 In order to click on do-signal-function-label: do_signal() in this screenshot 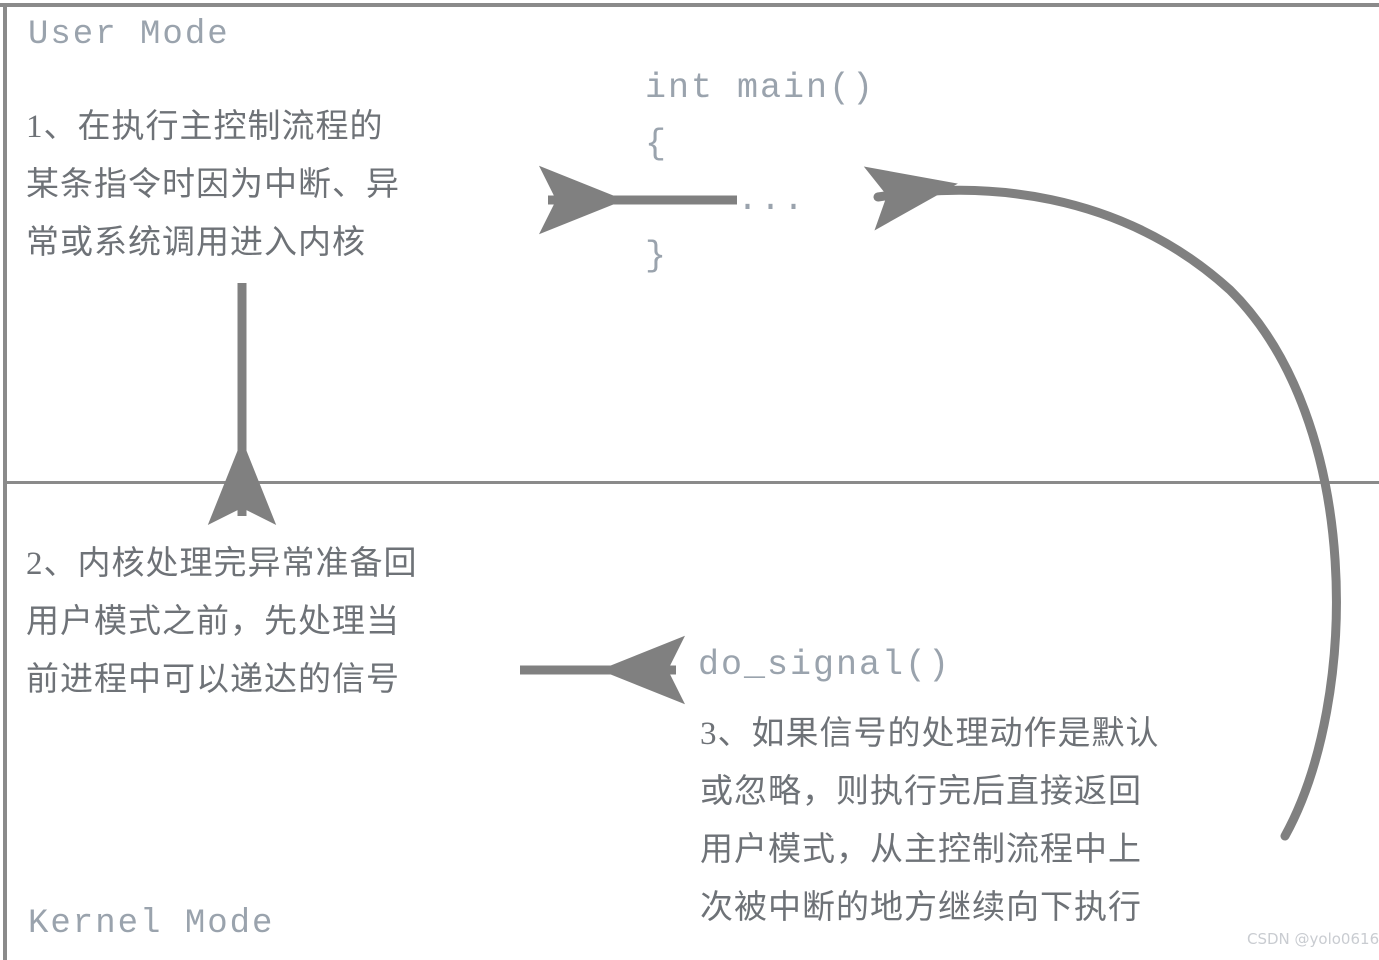, I will do `click(825, 665)`.